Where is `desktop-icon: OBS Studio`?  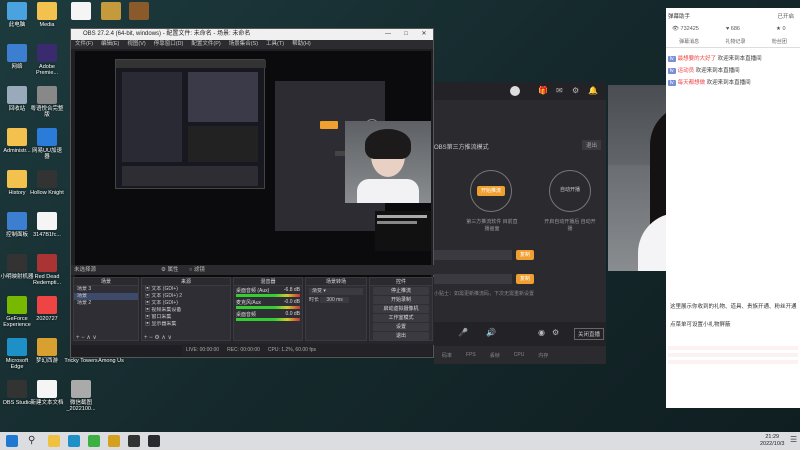 desktop-icon: OBS Studio is located at coordinates (17, 393).